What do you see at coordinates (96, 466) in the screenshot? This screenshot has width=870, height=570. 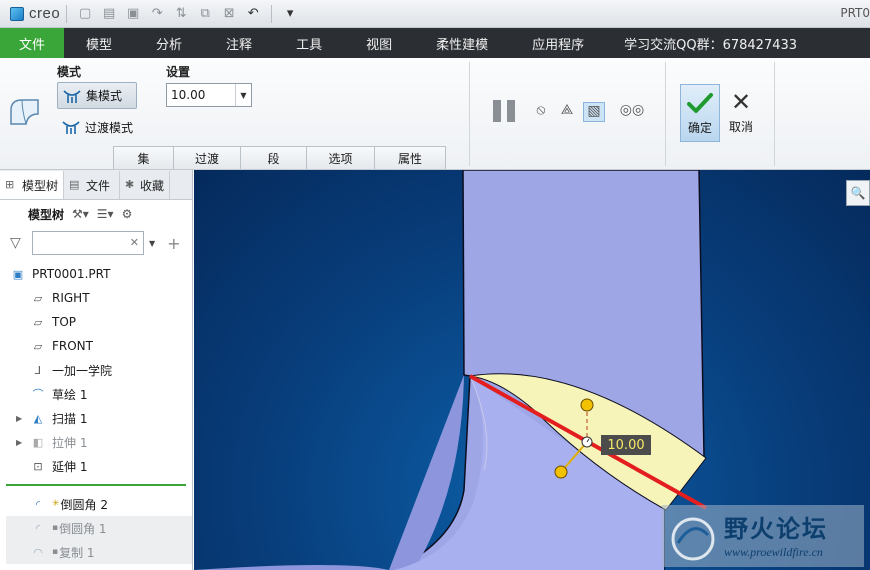 I see `tree-item-extend: ⊡ 延伸 1` at bounding box center [96, 466].